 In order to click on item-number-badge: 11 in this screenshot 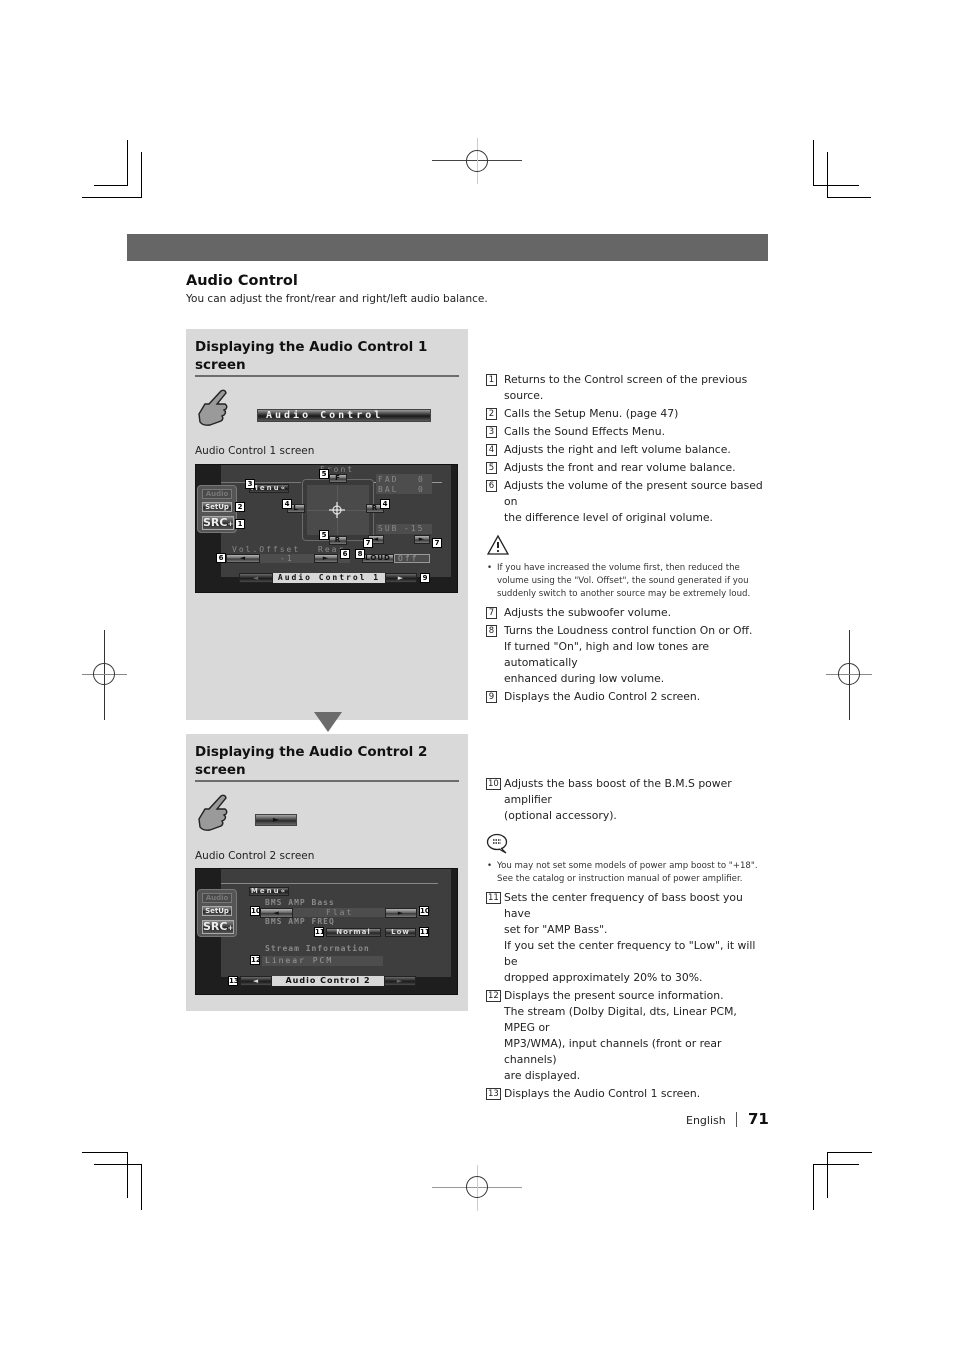, I will do `click(493, 898)`.